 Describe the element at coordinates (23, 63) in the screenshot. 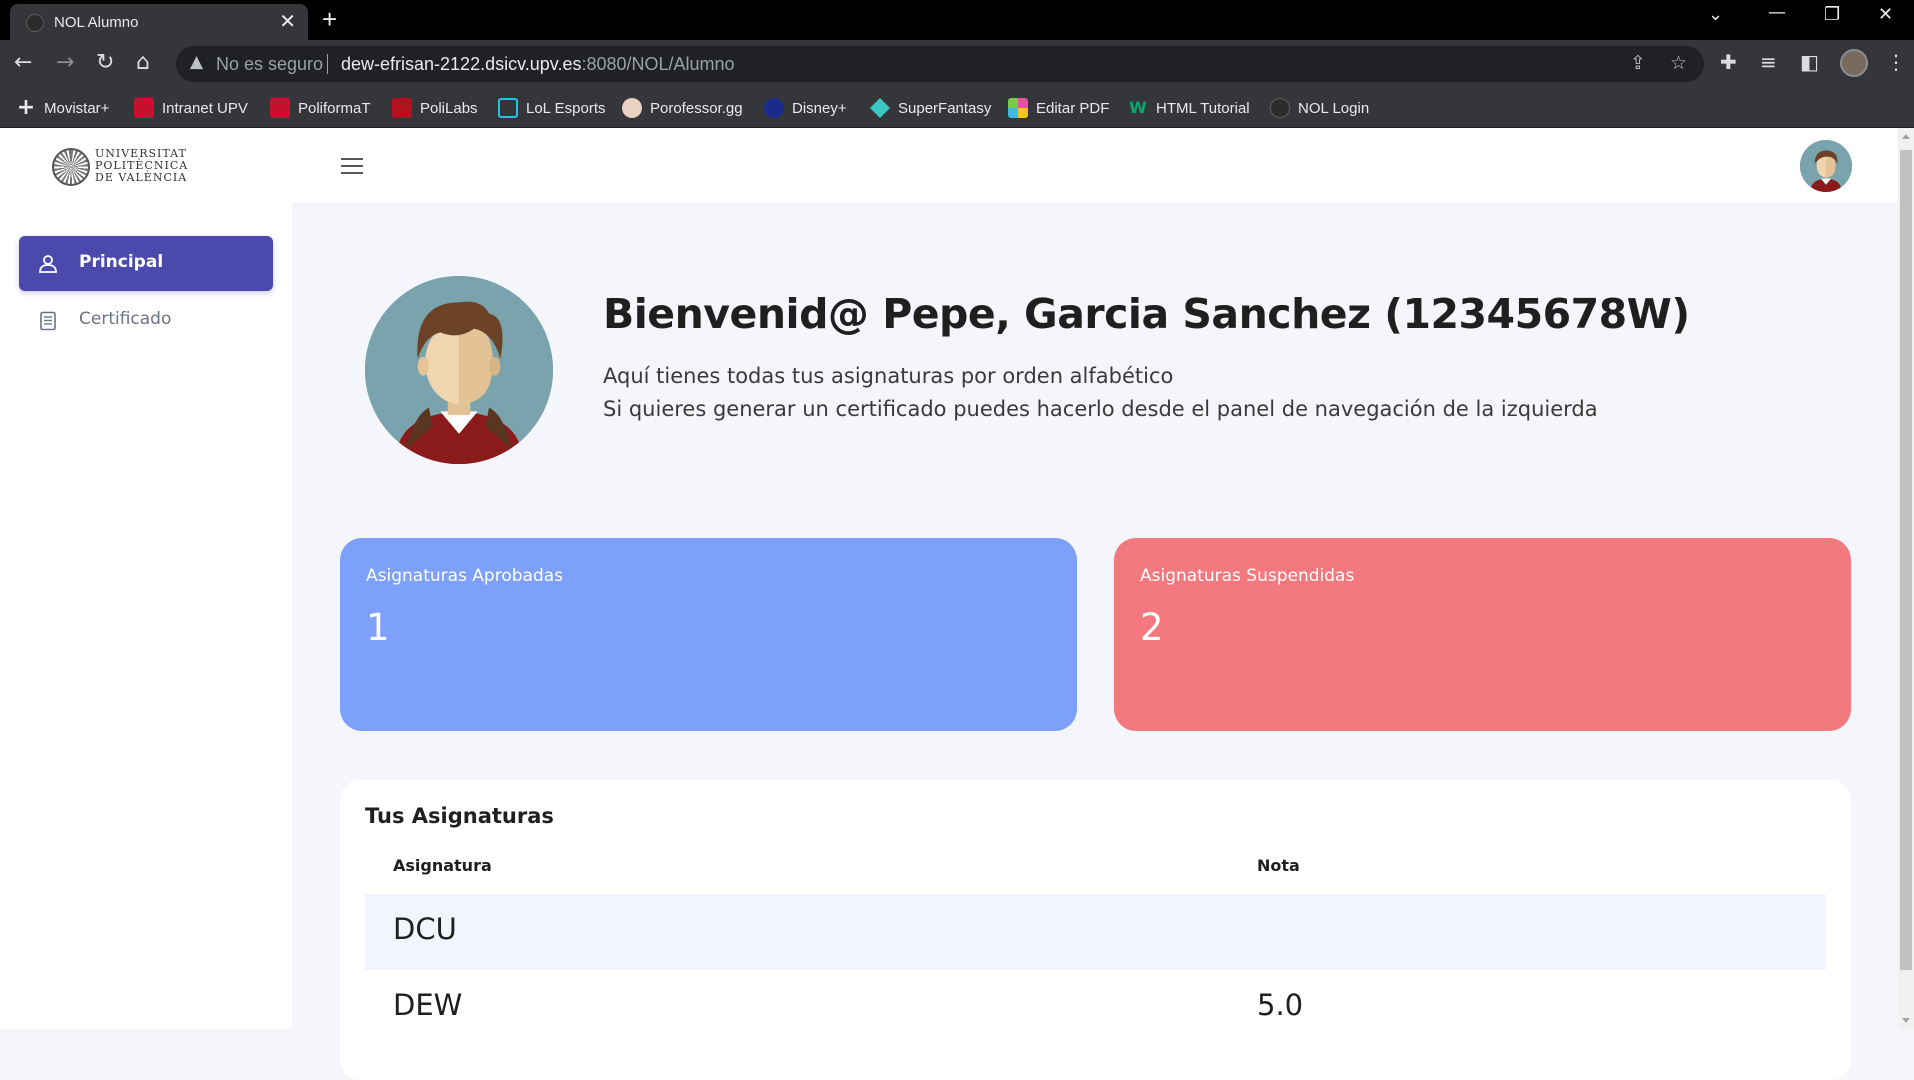

I see `back-icon: ←` at that location.